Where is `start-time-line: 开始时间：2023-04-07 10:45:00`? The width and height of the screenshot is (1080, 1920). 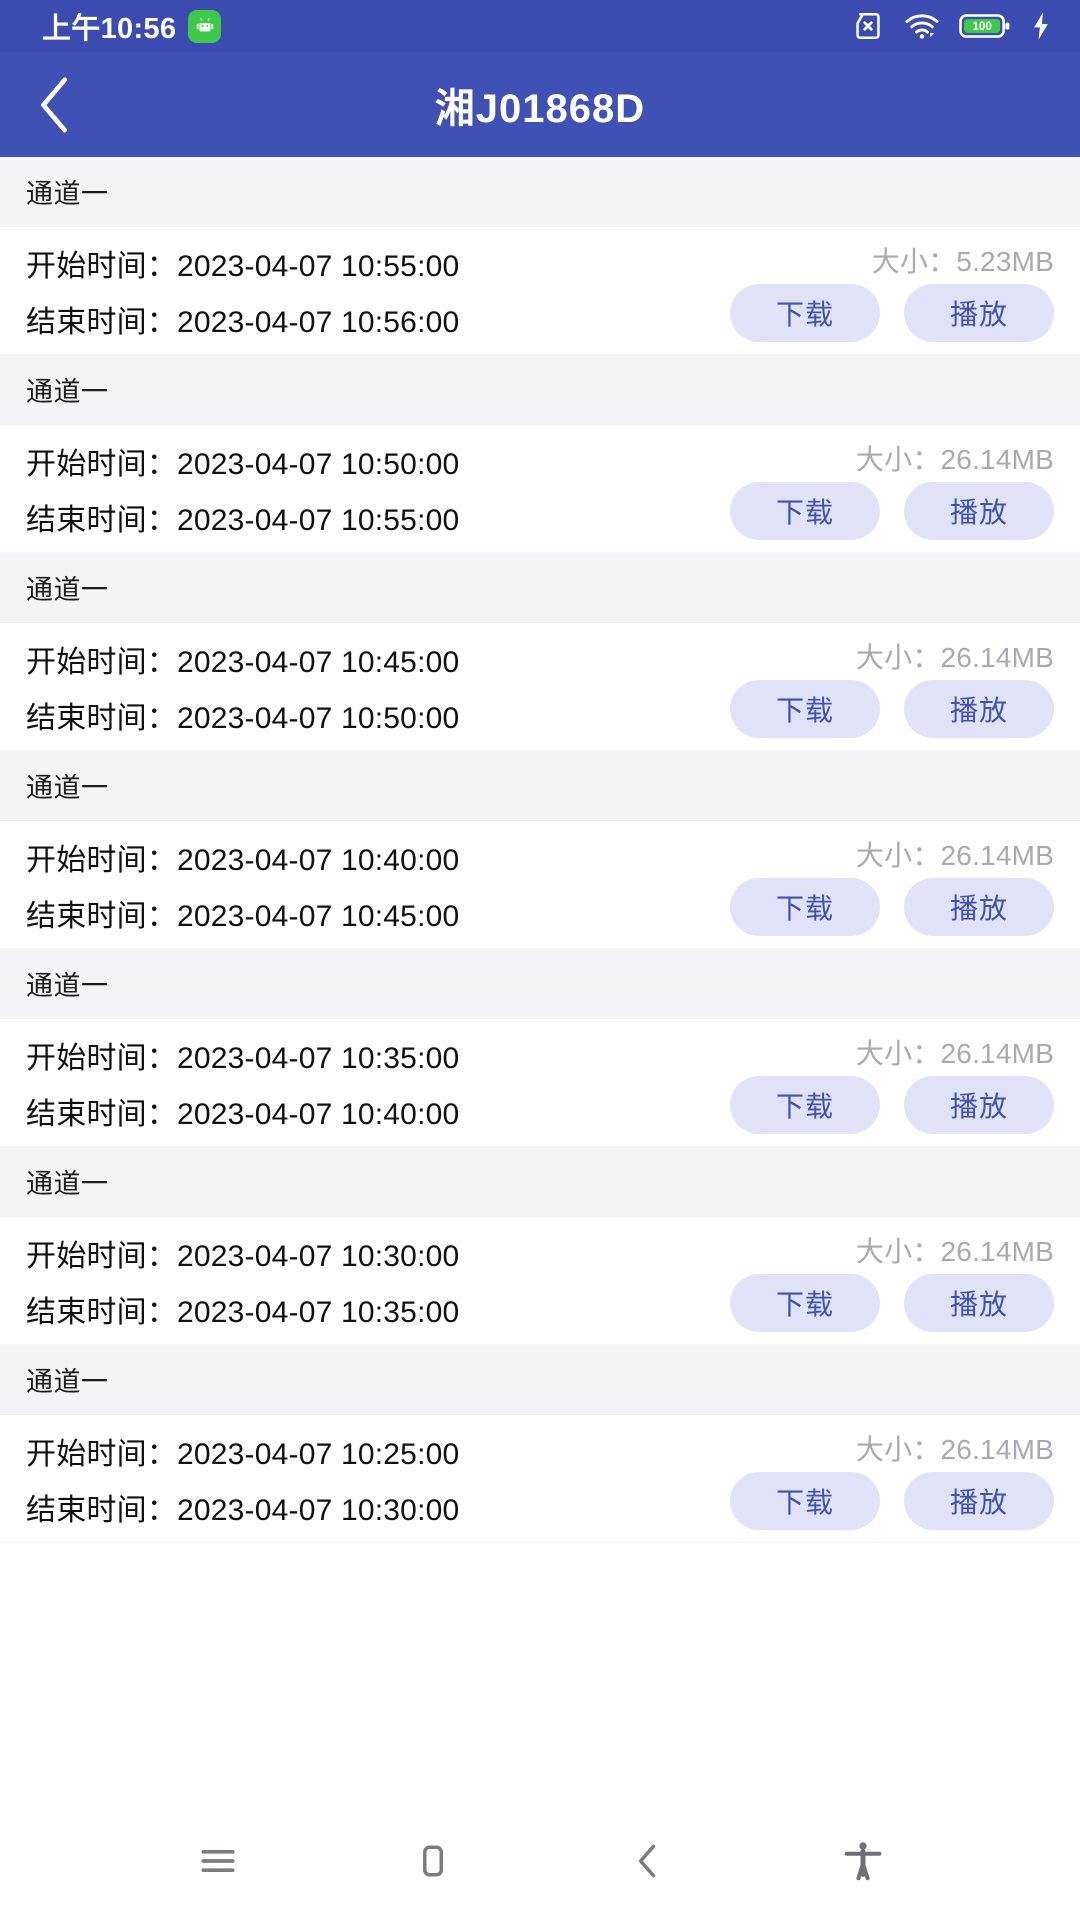 start-time-line: 开始时间：2023-04-07 10:45:00 is located at coordinates (242, 659).